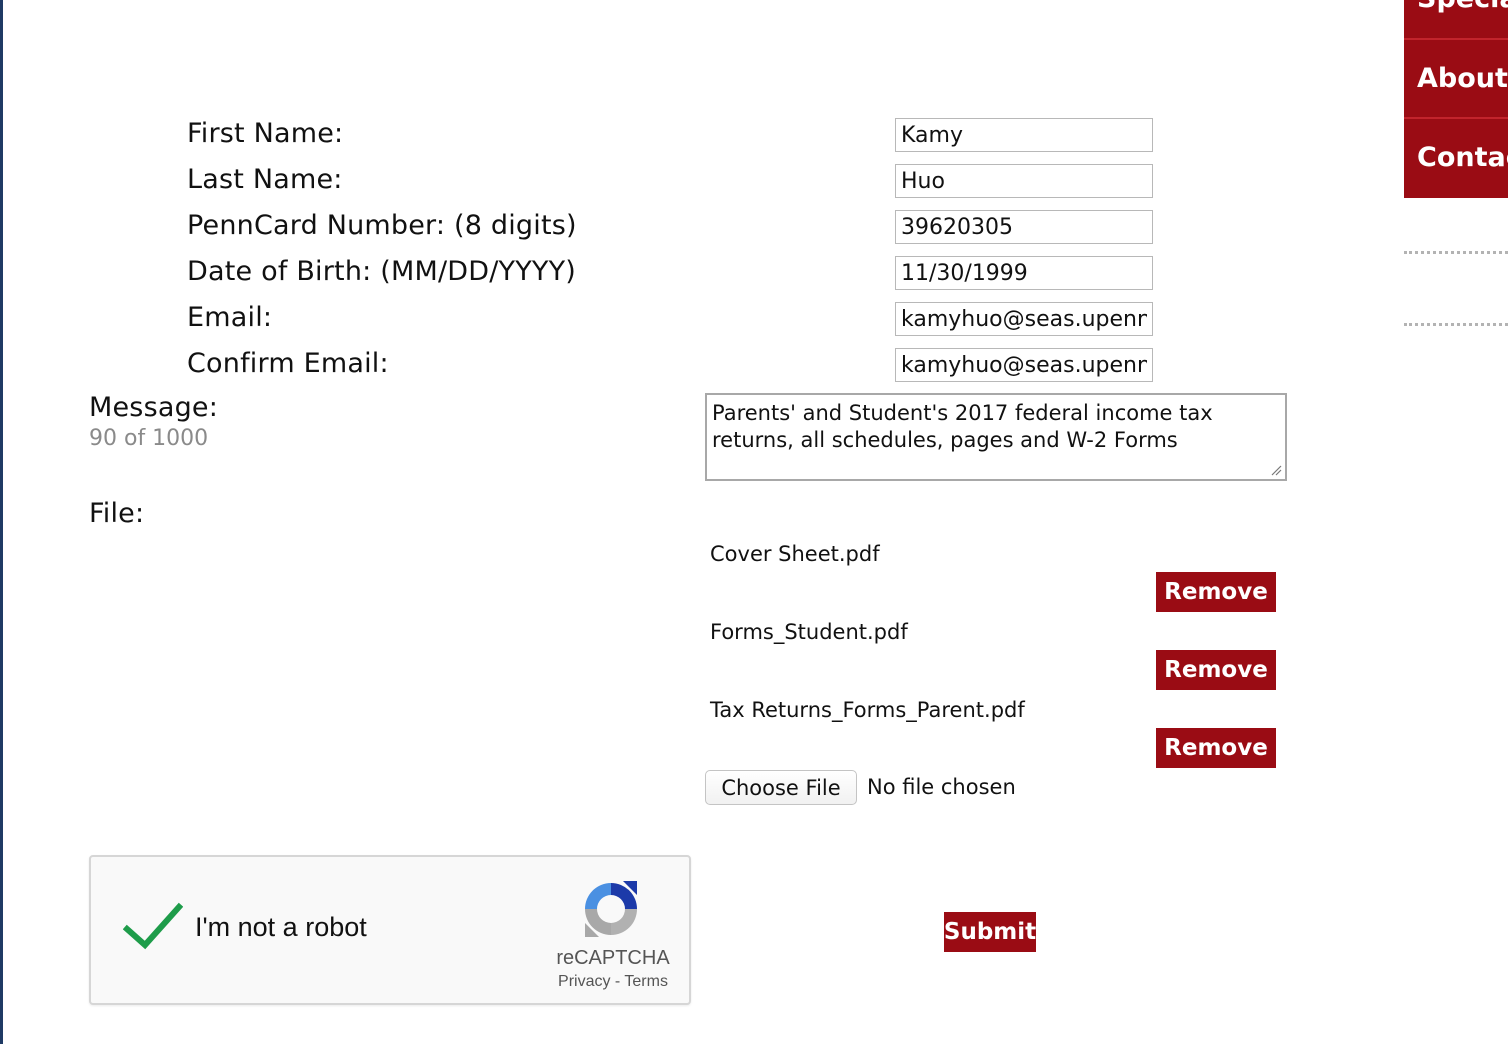 Image resolution: width=1508 pixels, height=1044 pixels. I want to click on attached-file-name: Cover Sheet.pdf, so click(795, 554).